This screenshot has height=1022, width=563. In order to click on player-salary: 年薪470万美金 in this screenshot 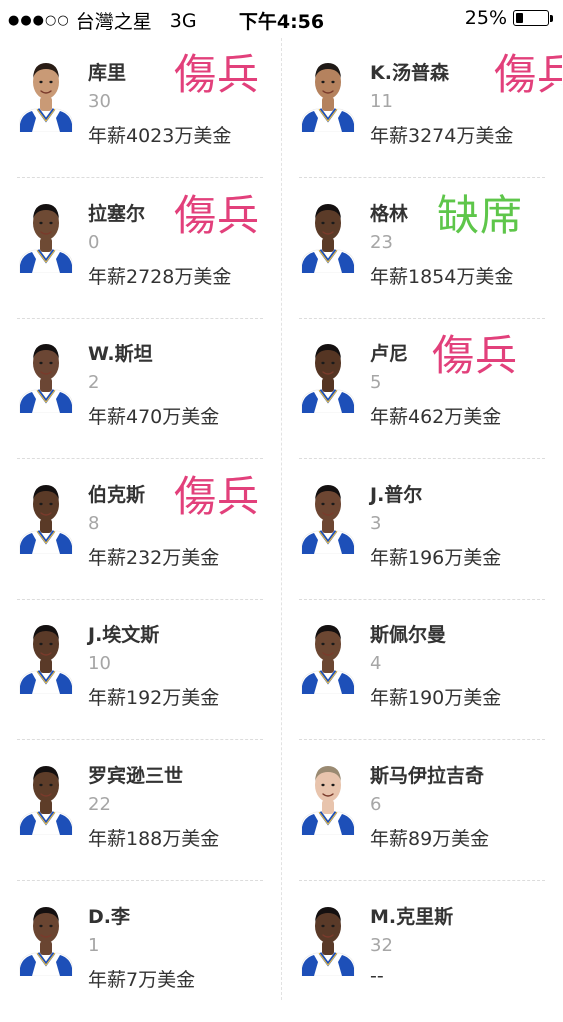, I will do `click(154, 417)`.